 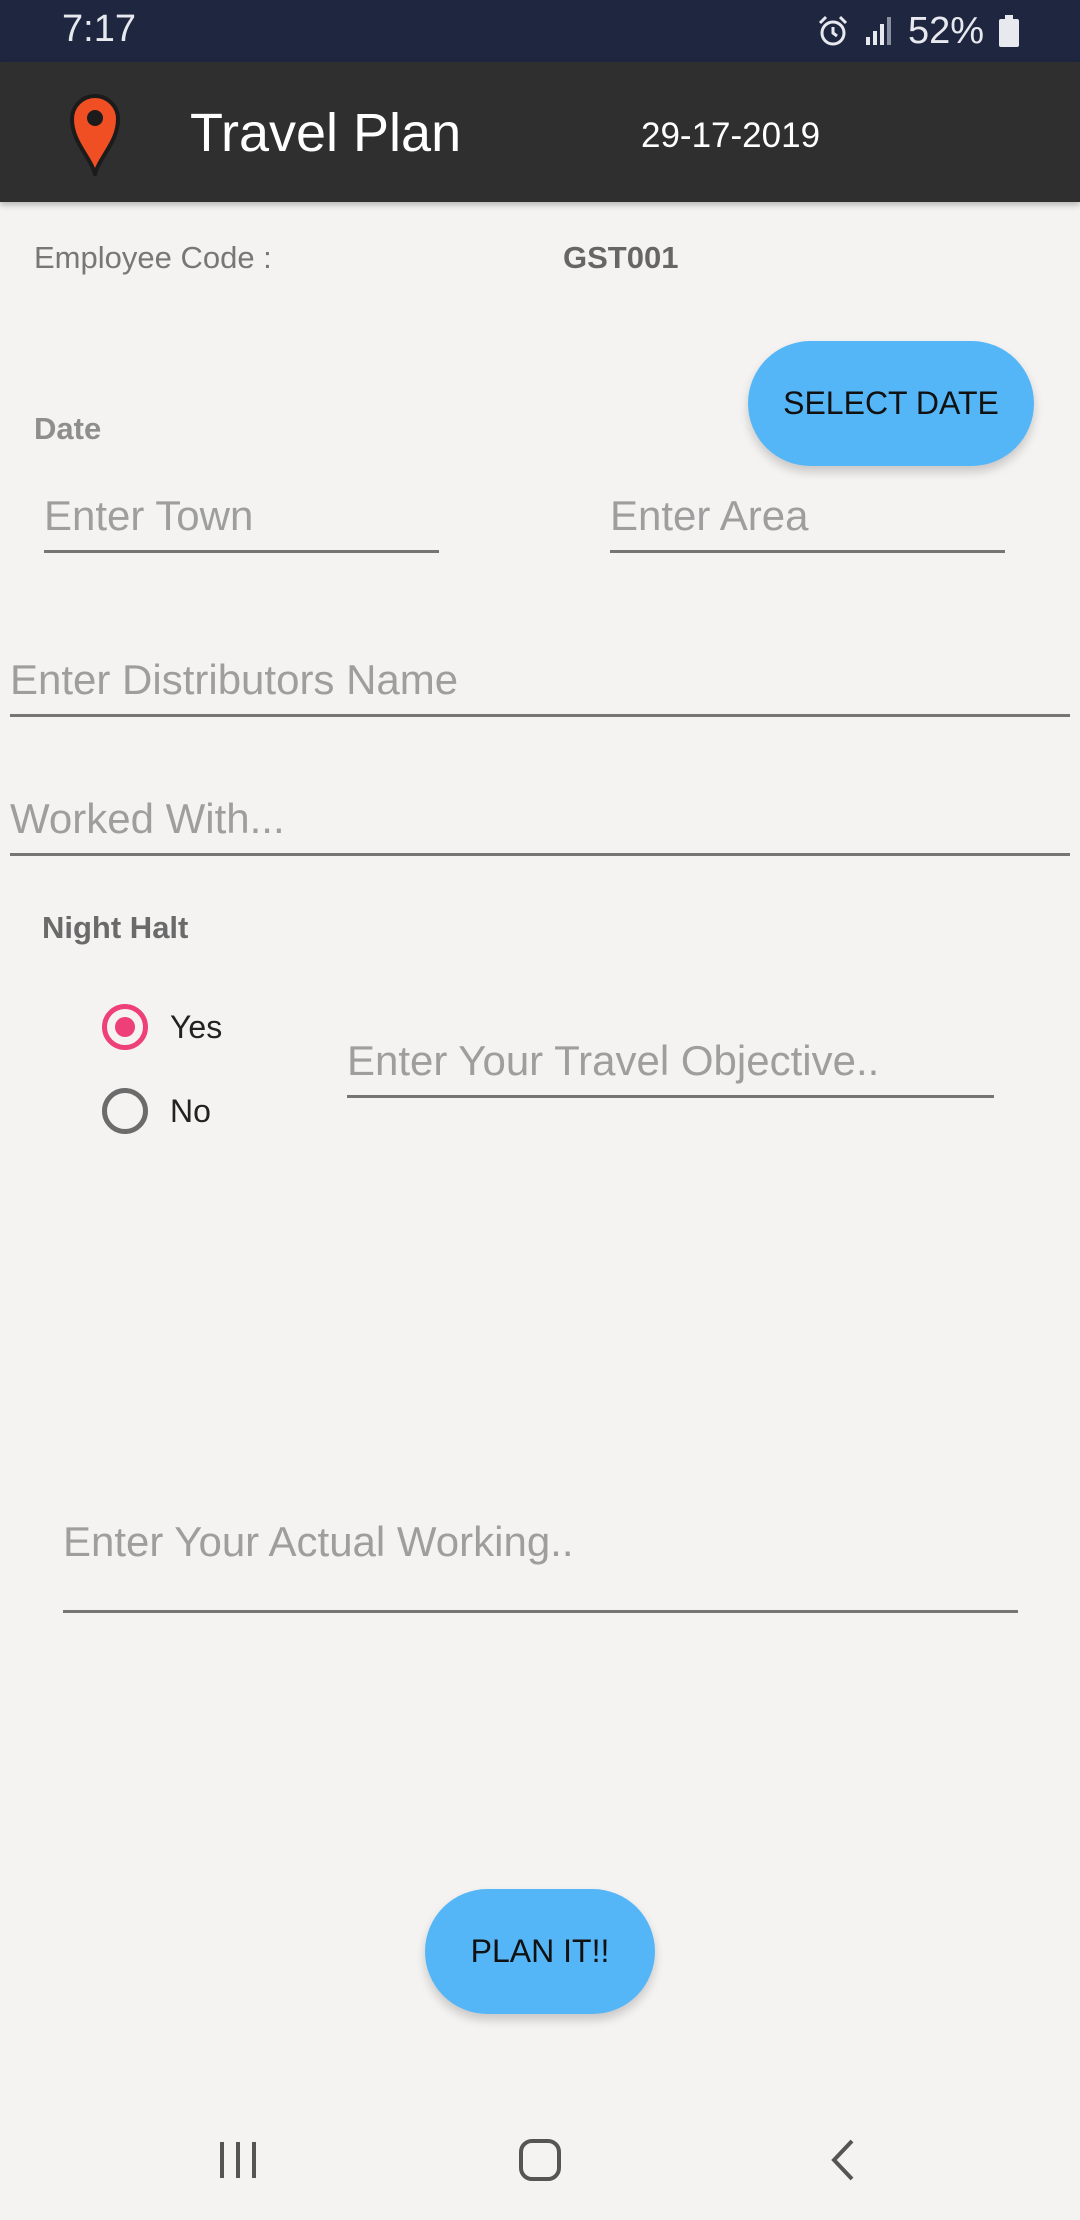 What do you see at coordinates (540, 678) in the screenshot?
I see `distributor-name-input: Enter Distributors Name` at bounding box center [540, 678].